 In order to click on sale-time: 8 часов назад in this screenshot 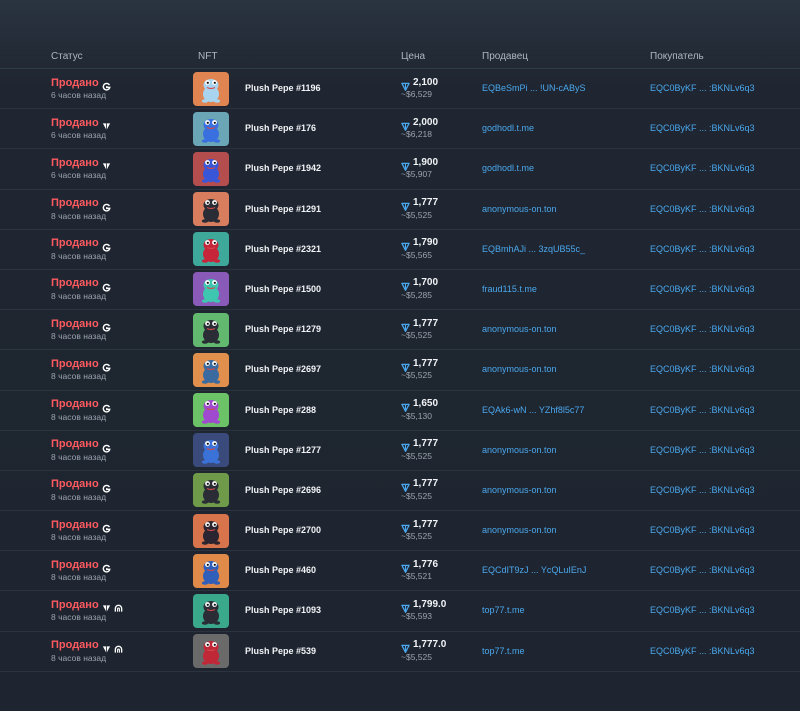, I will do `click(79, 336)`.